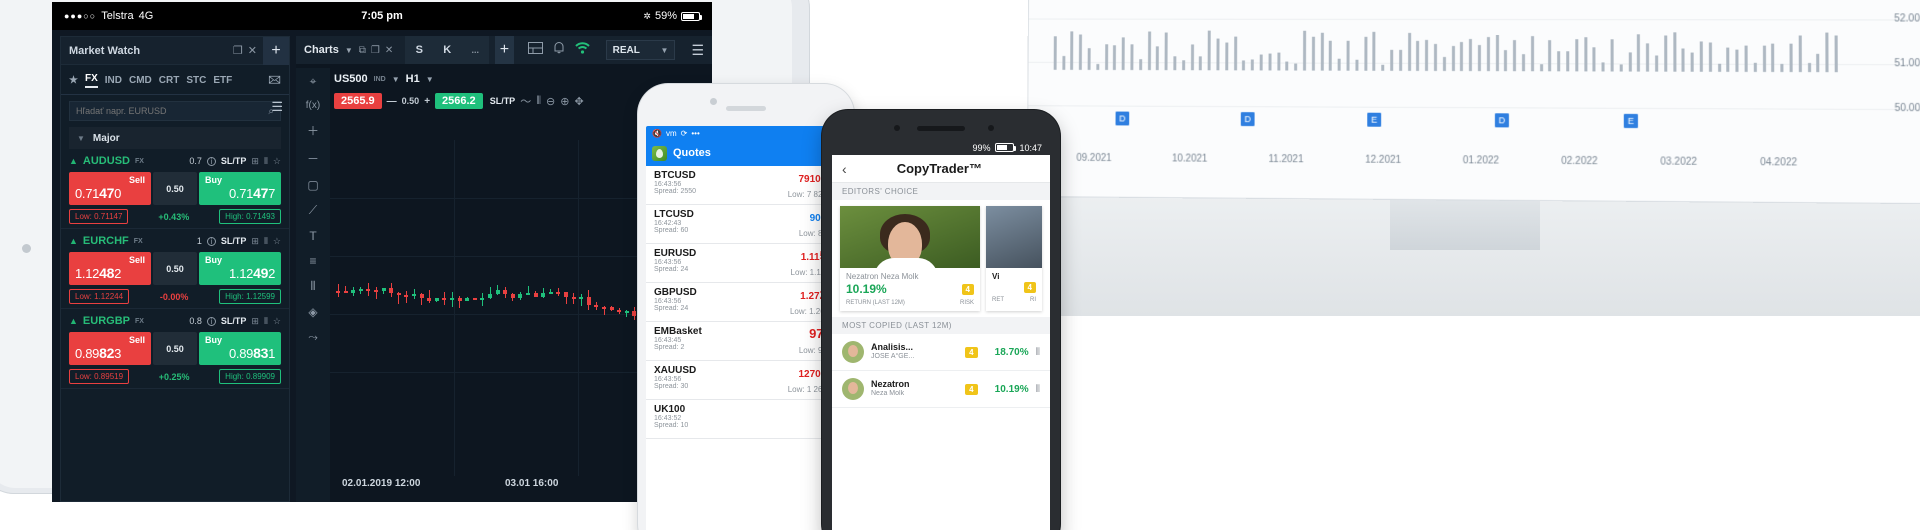  Describe the element at coordinates (697, 50) in the screenshot. I see `hamburger-icon: ☰` at that location.